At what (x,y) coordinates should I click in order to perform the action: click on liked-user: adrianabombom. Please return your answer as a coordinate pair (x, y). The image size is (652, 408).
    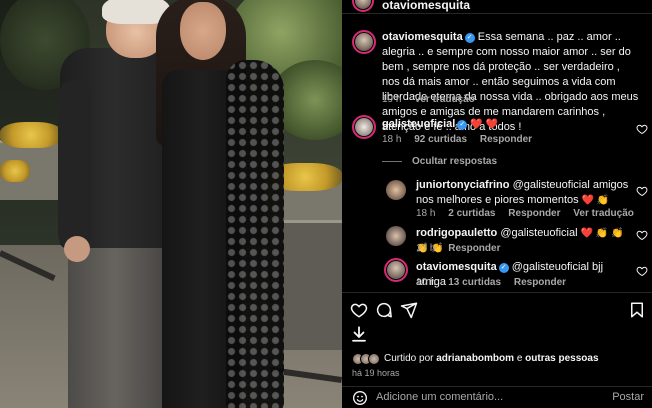
    Looking at the image, I should click on (475, 358).